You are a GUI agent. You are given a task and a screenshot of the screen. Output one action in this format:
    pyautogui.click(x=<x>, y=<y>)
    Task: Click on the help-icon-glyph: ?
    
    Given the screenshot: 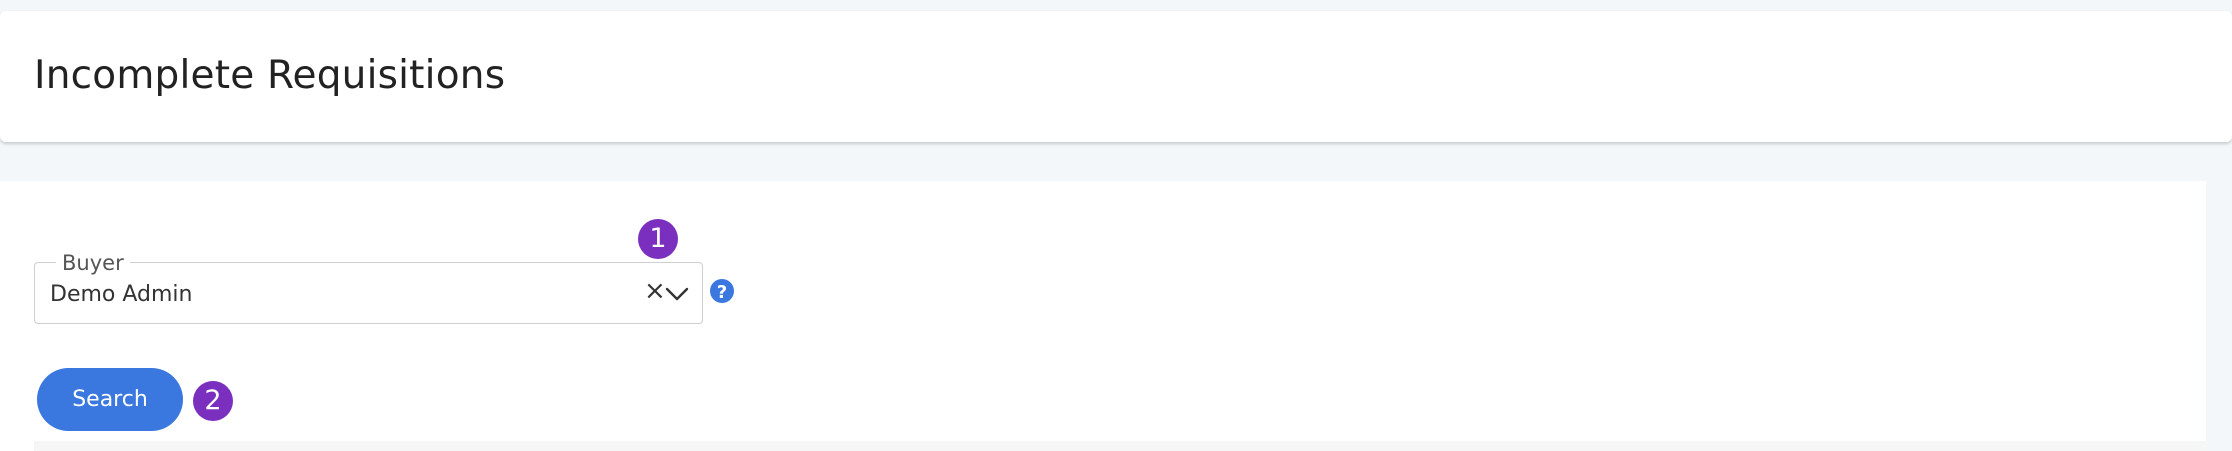 What is the action you would take?
    pyautogui.click(x=722, y=292)
    